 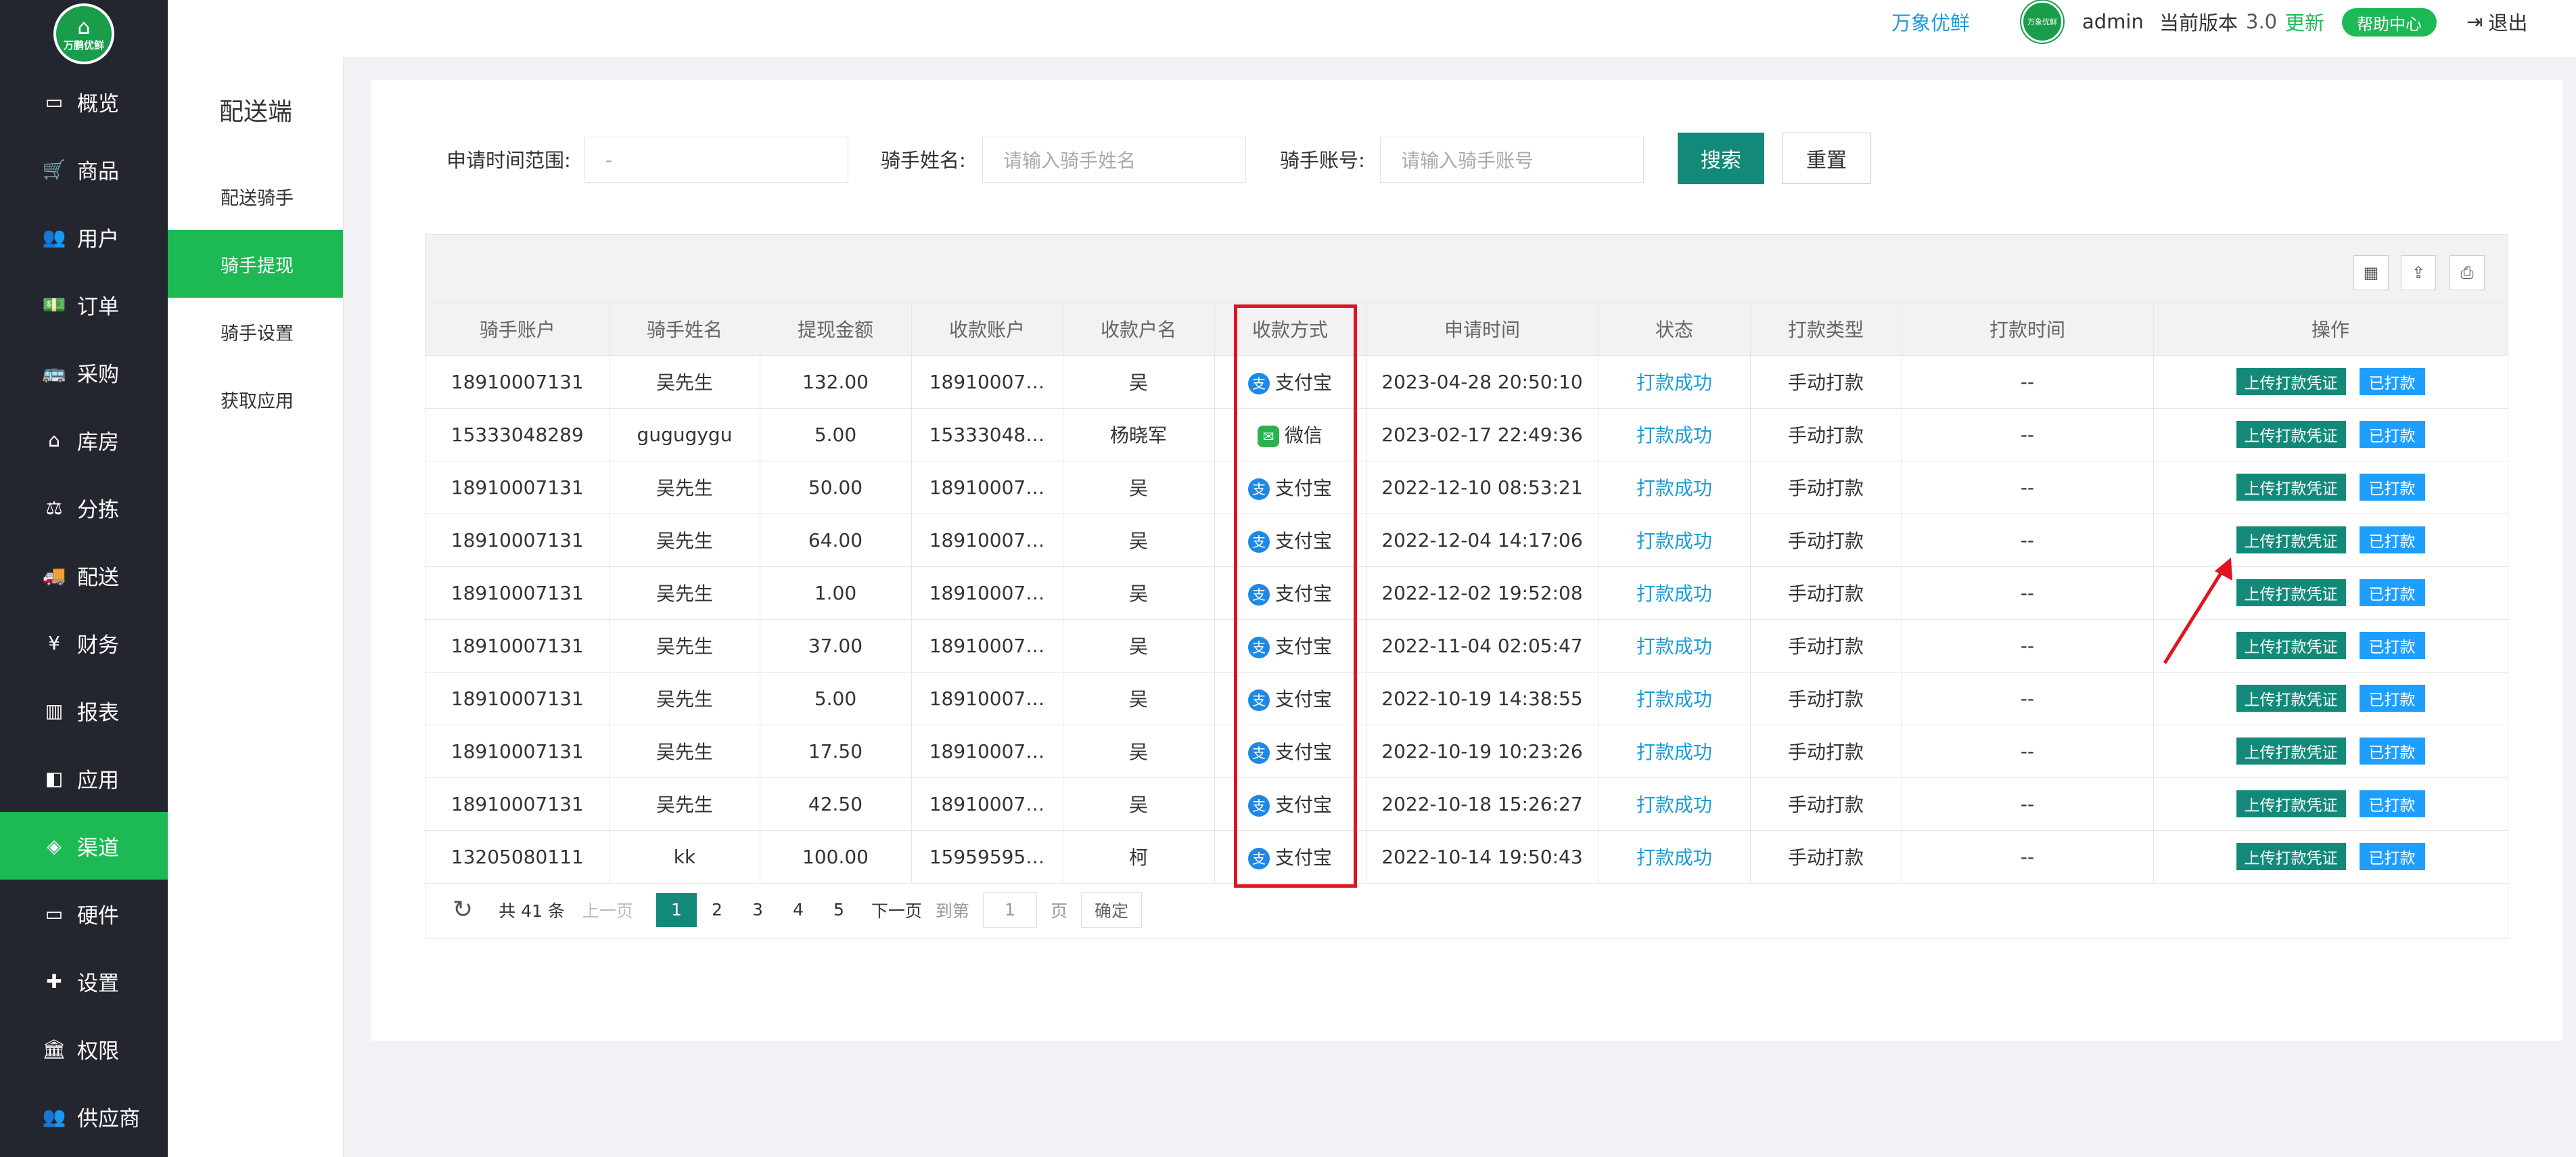 I want to click on brand-name-link: 万象优鲜, so click(x=1930, y=21).